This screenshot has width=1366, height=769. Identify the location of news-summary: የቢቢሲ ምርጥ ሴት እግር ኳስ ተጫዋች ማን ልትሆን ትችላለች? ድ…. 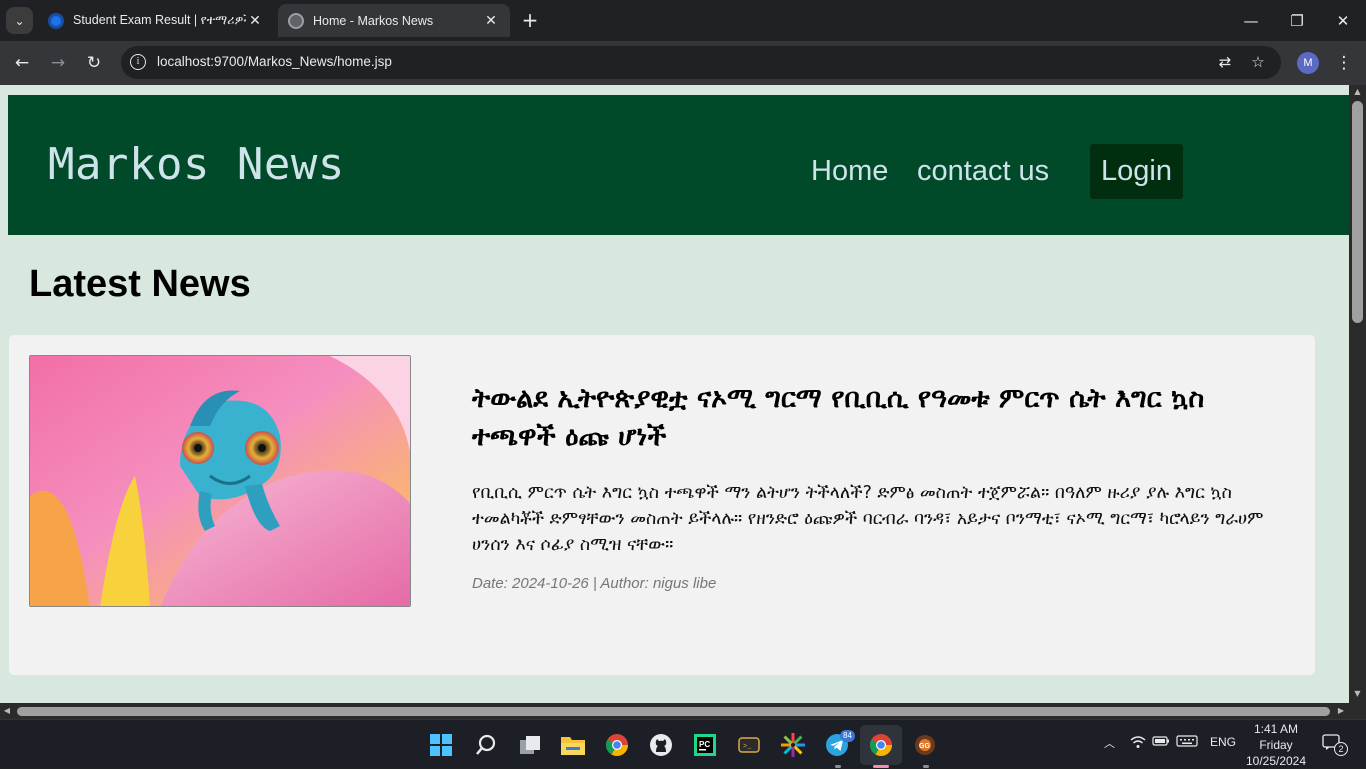
(868, 519).